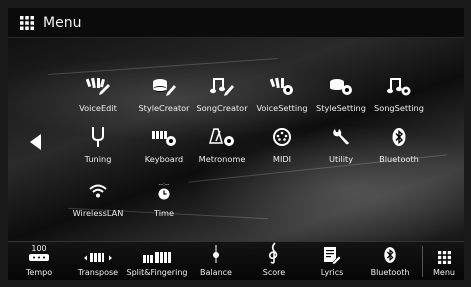 This screenshot has height=287, width=471. I want to click on menu-item-bluetooth: Bluetooth, so click(399, 148).